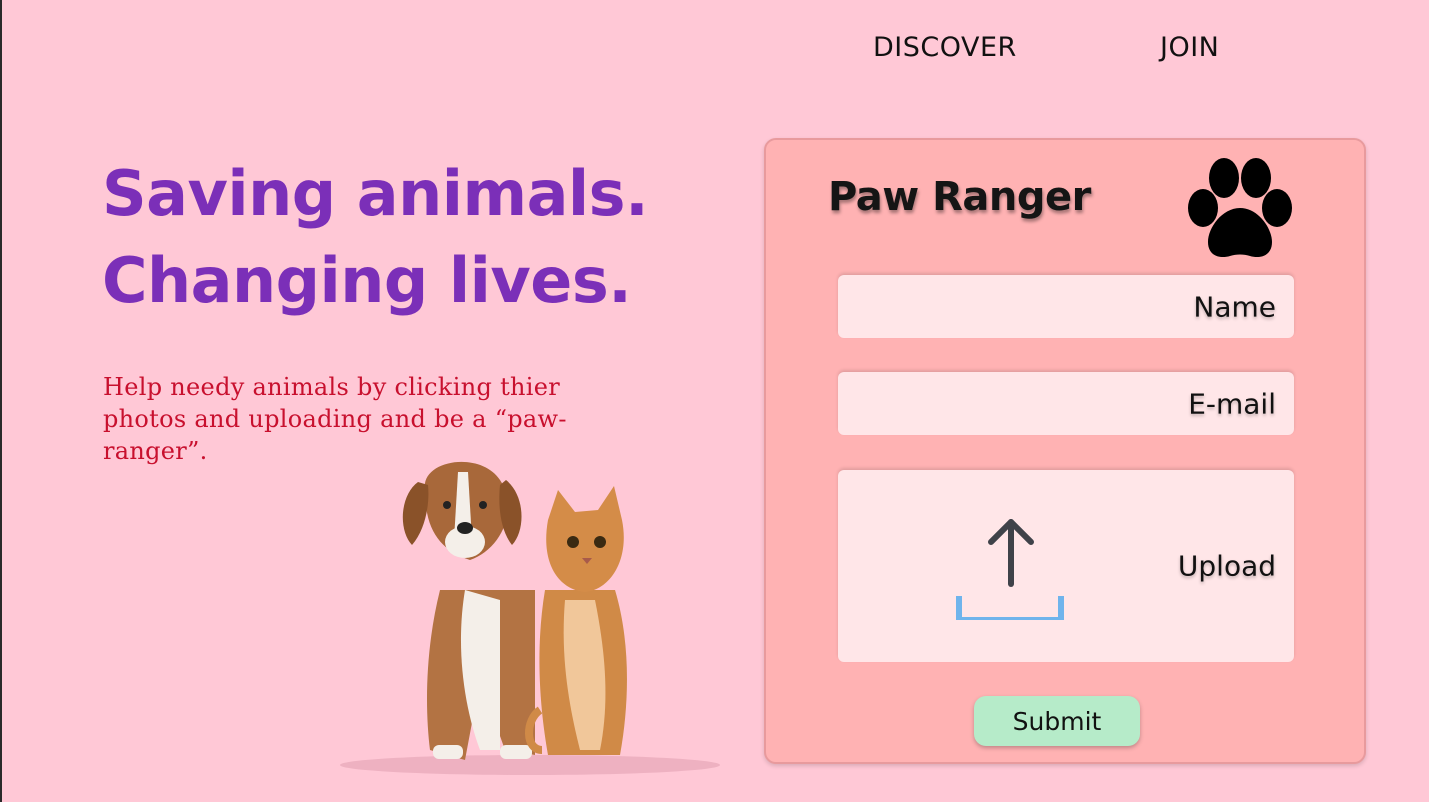  Describe the element at coordinates (1010, 569) in the screenshot. I see `upload-icon` at that location.